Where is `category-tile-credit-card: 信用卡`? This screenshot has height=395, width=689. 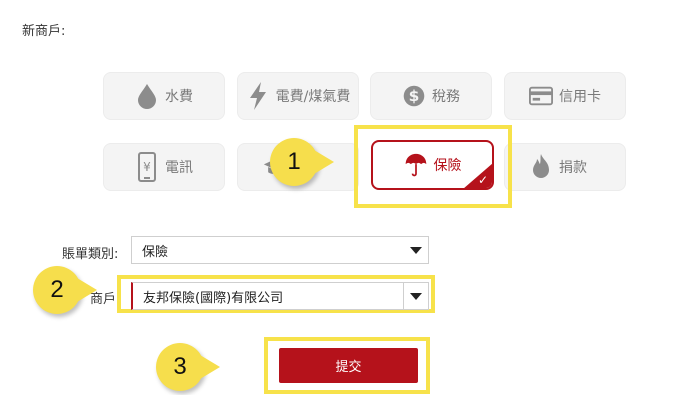
category-tile-credit-card: 信用卡 is located at coordinates (565, 96).